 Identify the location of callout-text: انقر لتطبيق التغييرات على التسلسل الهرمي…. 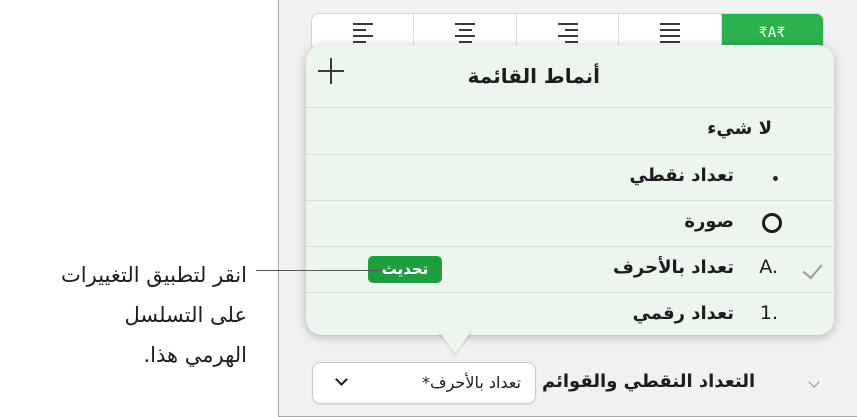
(154, 315).